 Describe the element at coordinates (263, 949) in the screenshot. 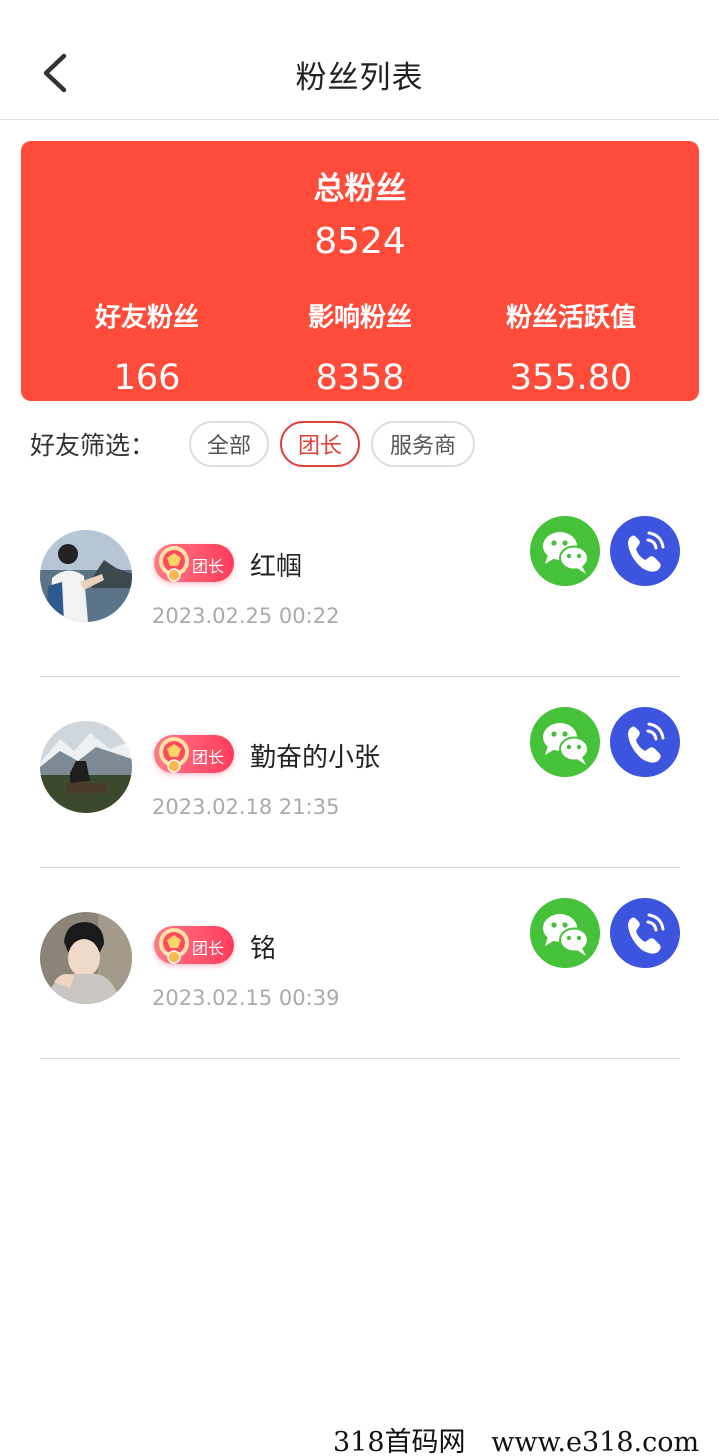

I see `fan-name: 铭` at that location.